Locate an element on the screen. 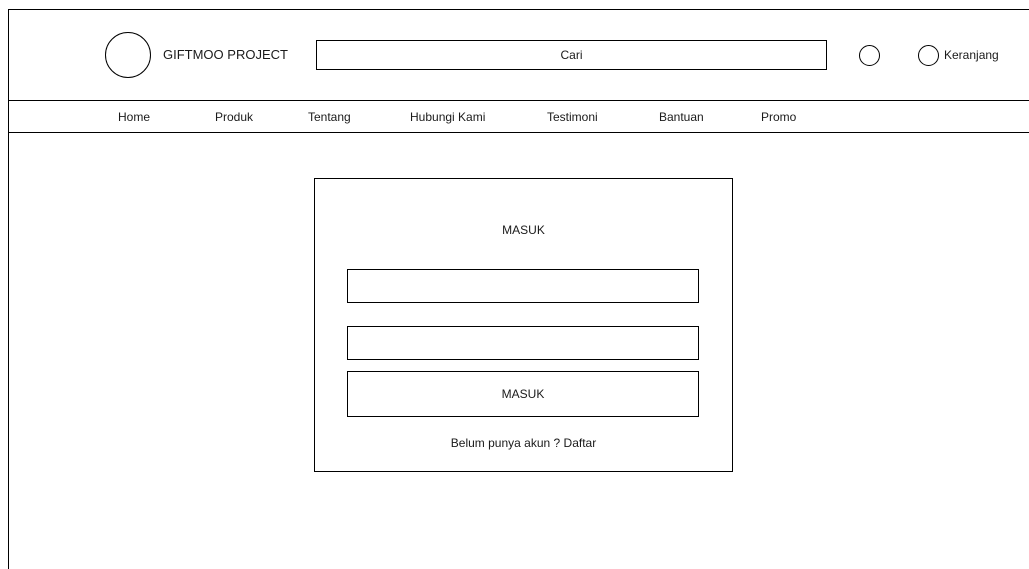 The width and height of the screenshot is (1029, 569). nav-item-hubungi-kami: Hubungi Kami is located at coordinates (447, 117).